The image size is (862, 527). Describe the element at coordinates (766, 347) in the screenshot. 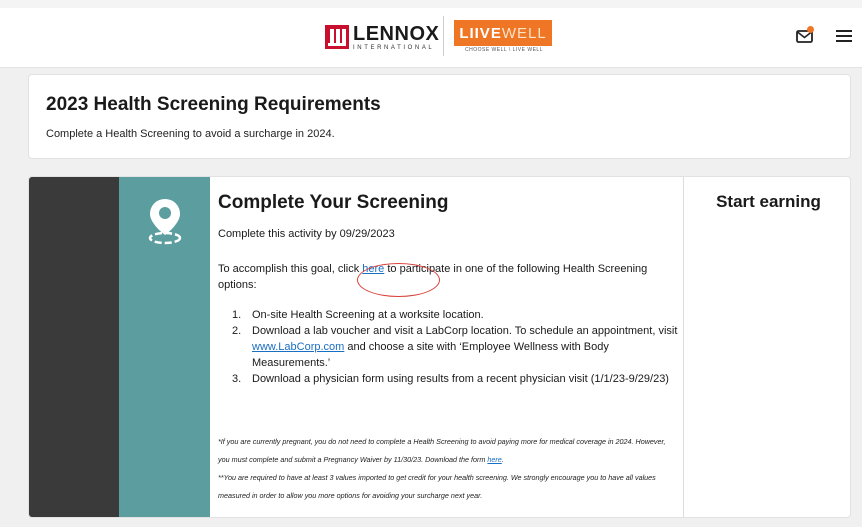

I see `activity-side-panel: Start earning` at that location.